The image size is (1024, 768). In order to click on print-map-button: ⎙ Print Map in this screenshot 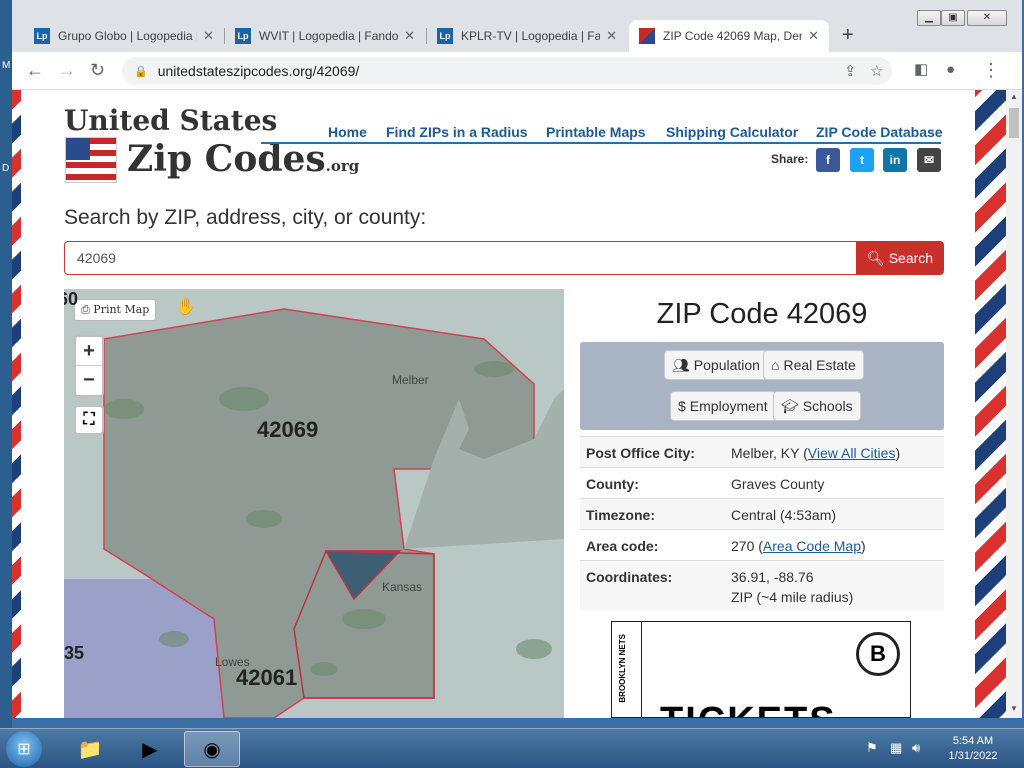, I will do `click(115, 310)`.